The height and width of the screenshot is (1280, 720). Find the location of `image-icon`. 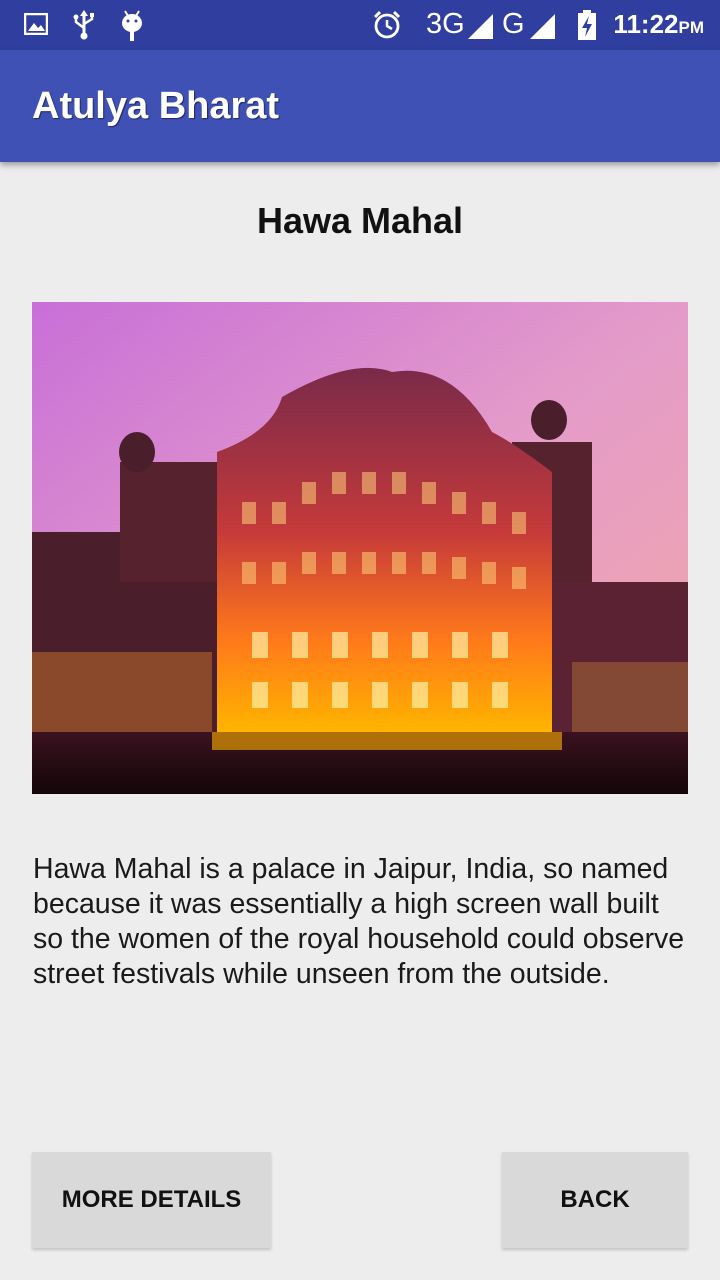

image-icon is located at coordinates (36, 26).